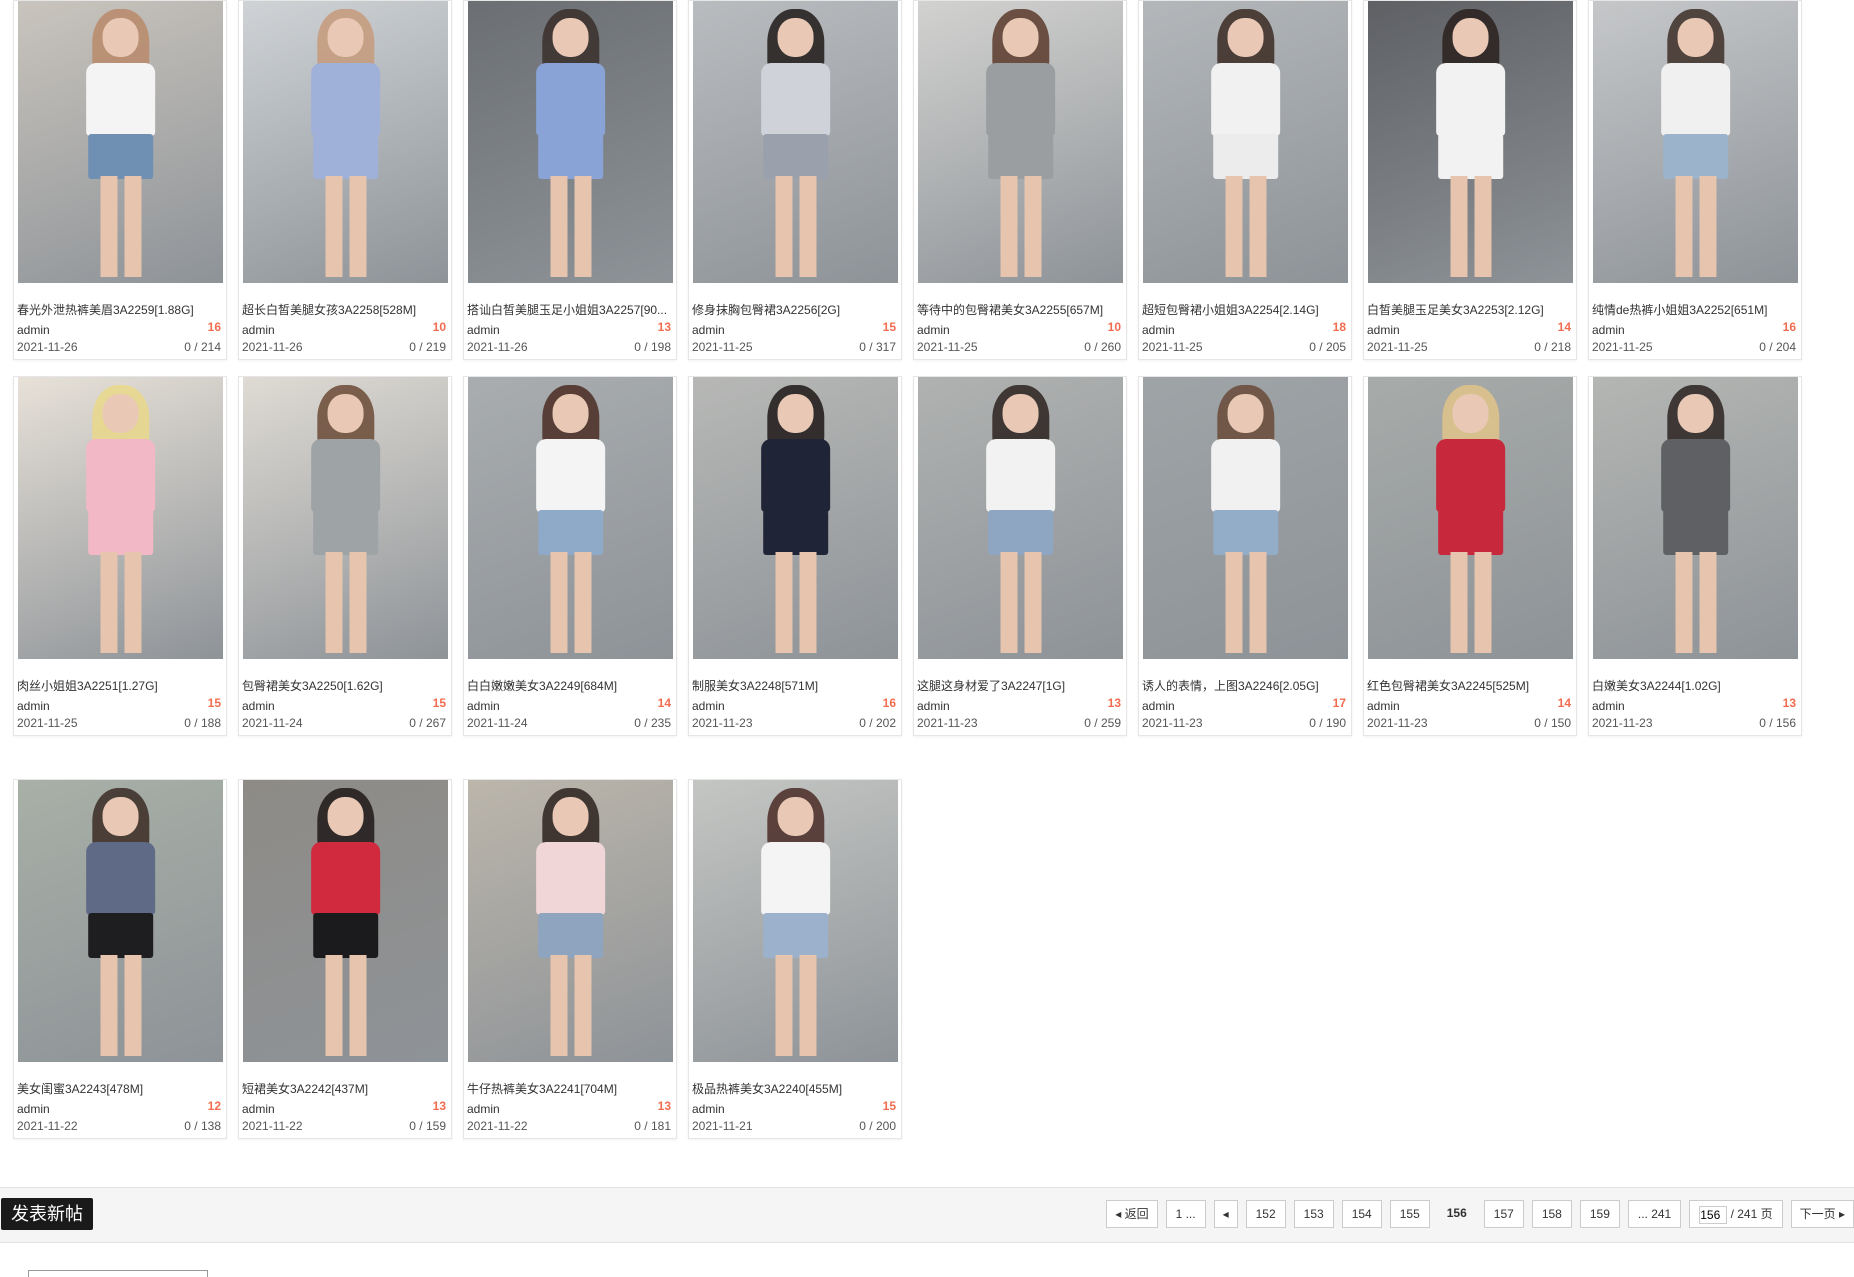 This screenshot has width=1854, height=1277. I want to click on new-post-button: 发表新帖, so click(47, 1214).